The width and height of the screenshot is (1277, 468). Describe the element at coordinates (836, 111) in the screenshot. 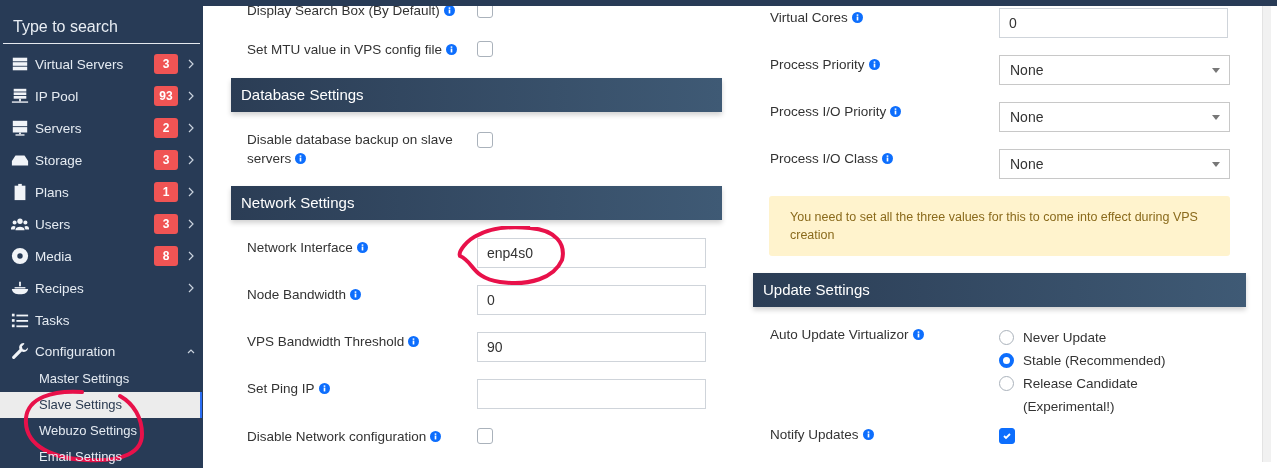

I see `field-label: Process I/O Priority` at that location.